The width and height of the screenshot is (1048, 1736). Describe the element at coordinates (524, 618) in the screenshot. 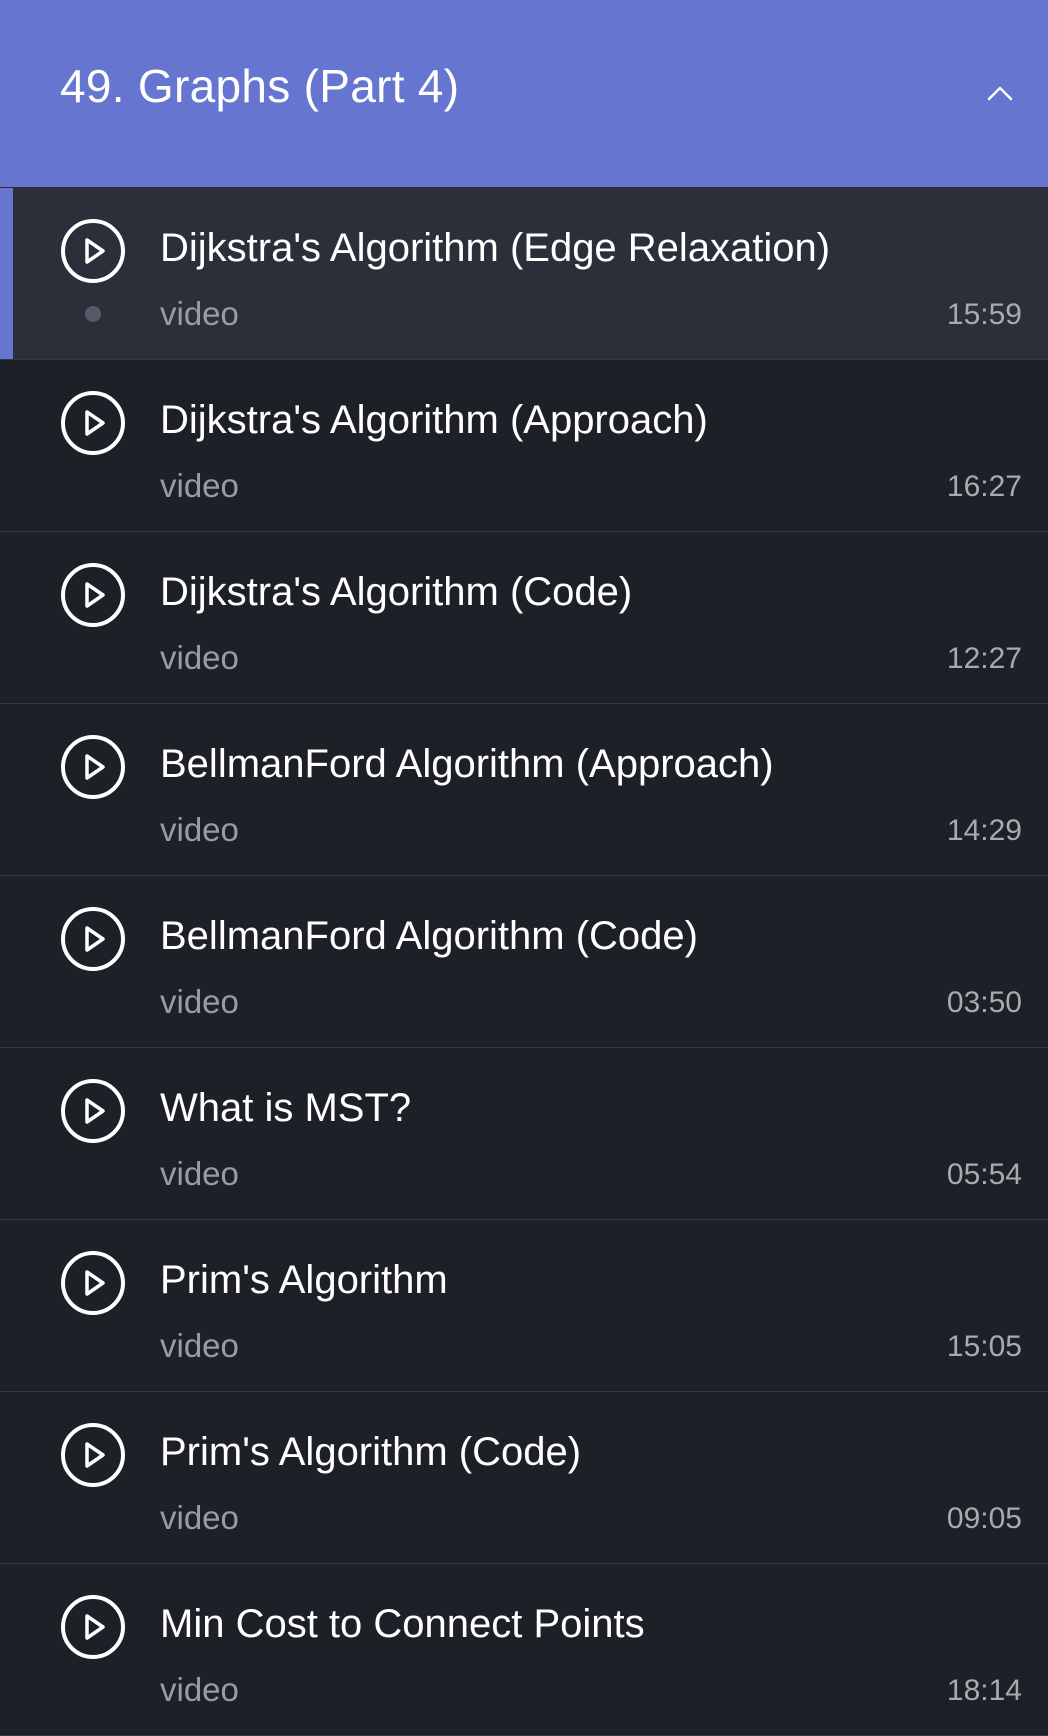

I see `lecture-item: Dijkstra's Algorithm (Code) video 12:27` at that location.